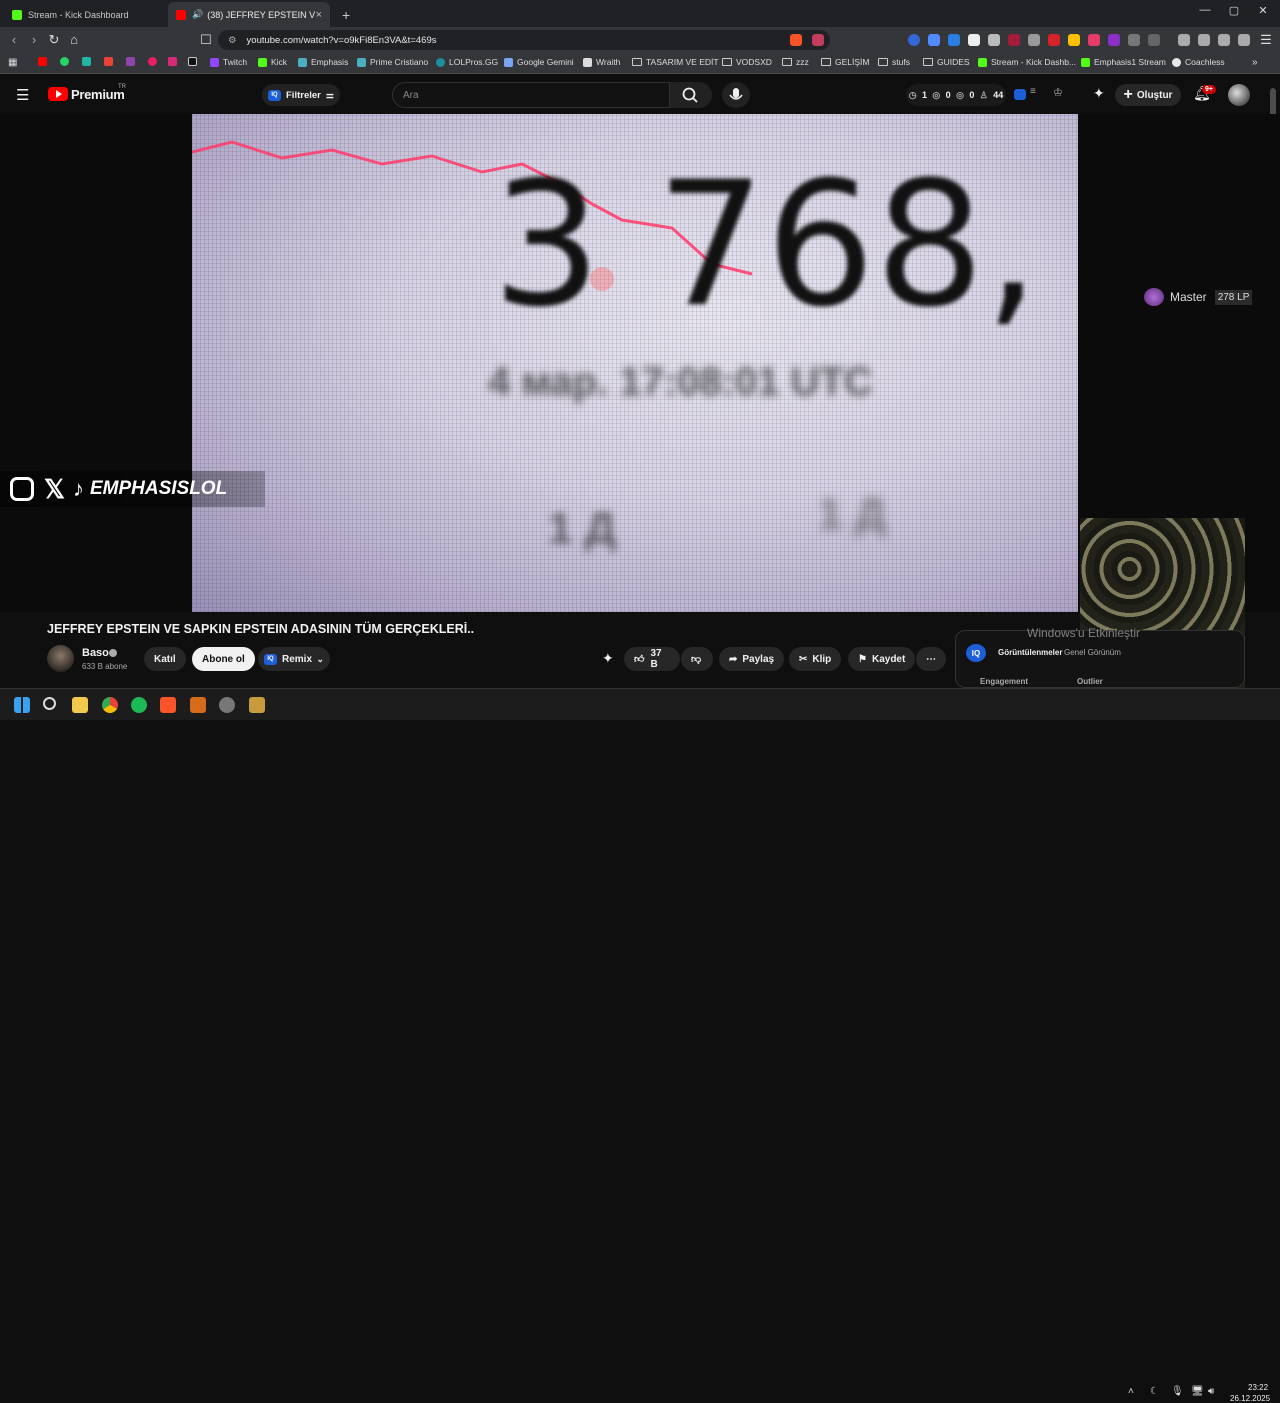  What do you see at coordinates (1239, 95) in the screenshot?
I see `avatar` at bounding box center [1239, 95].